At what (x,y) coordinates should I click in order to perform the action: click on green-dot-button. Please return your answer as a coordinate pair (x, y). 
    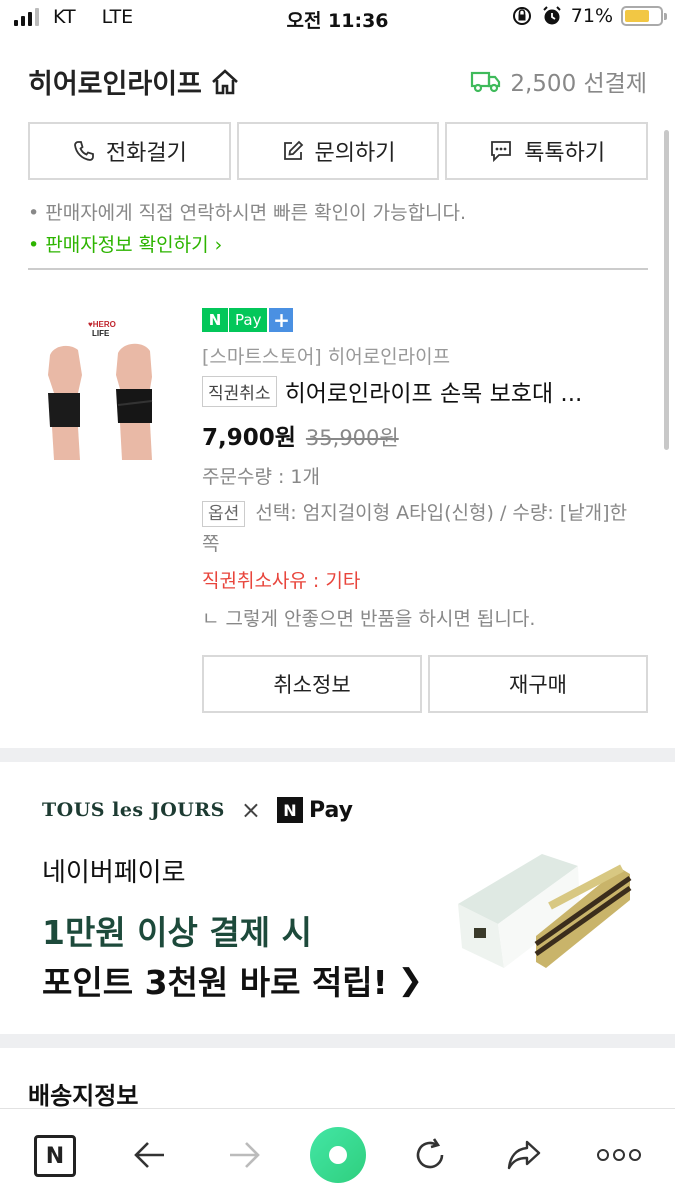
    Looking at the image, I should click on (338, 1155).